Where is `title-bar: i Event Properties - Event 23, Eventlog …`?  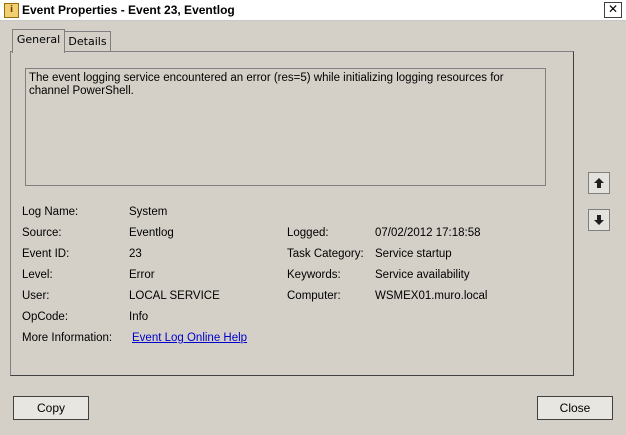 title-bar: i Event Properties - Event 23, Eventlog … is located at coordinates (313, 10).